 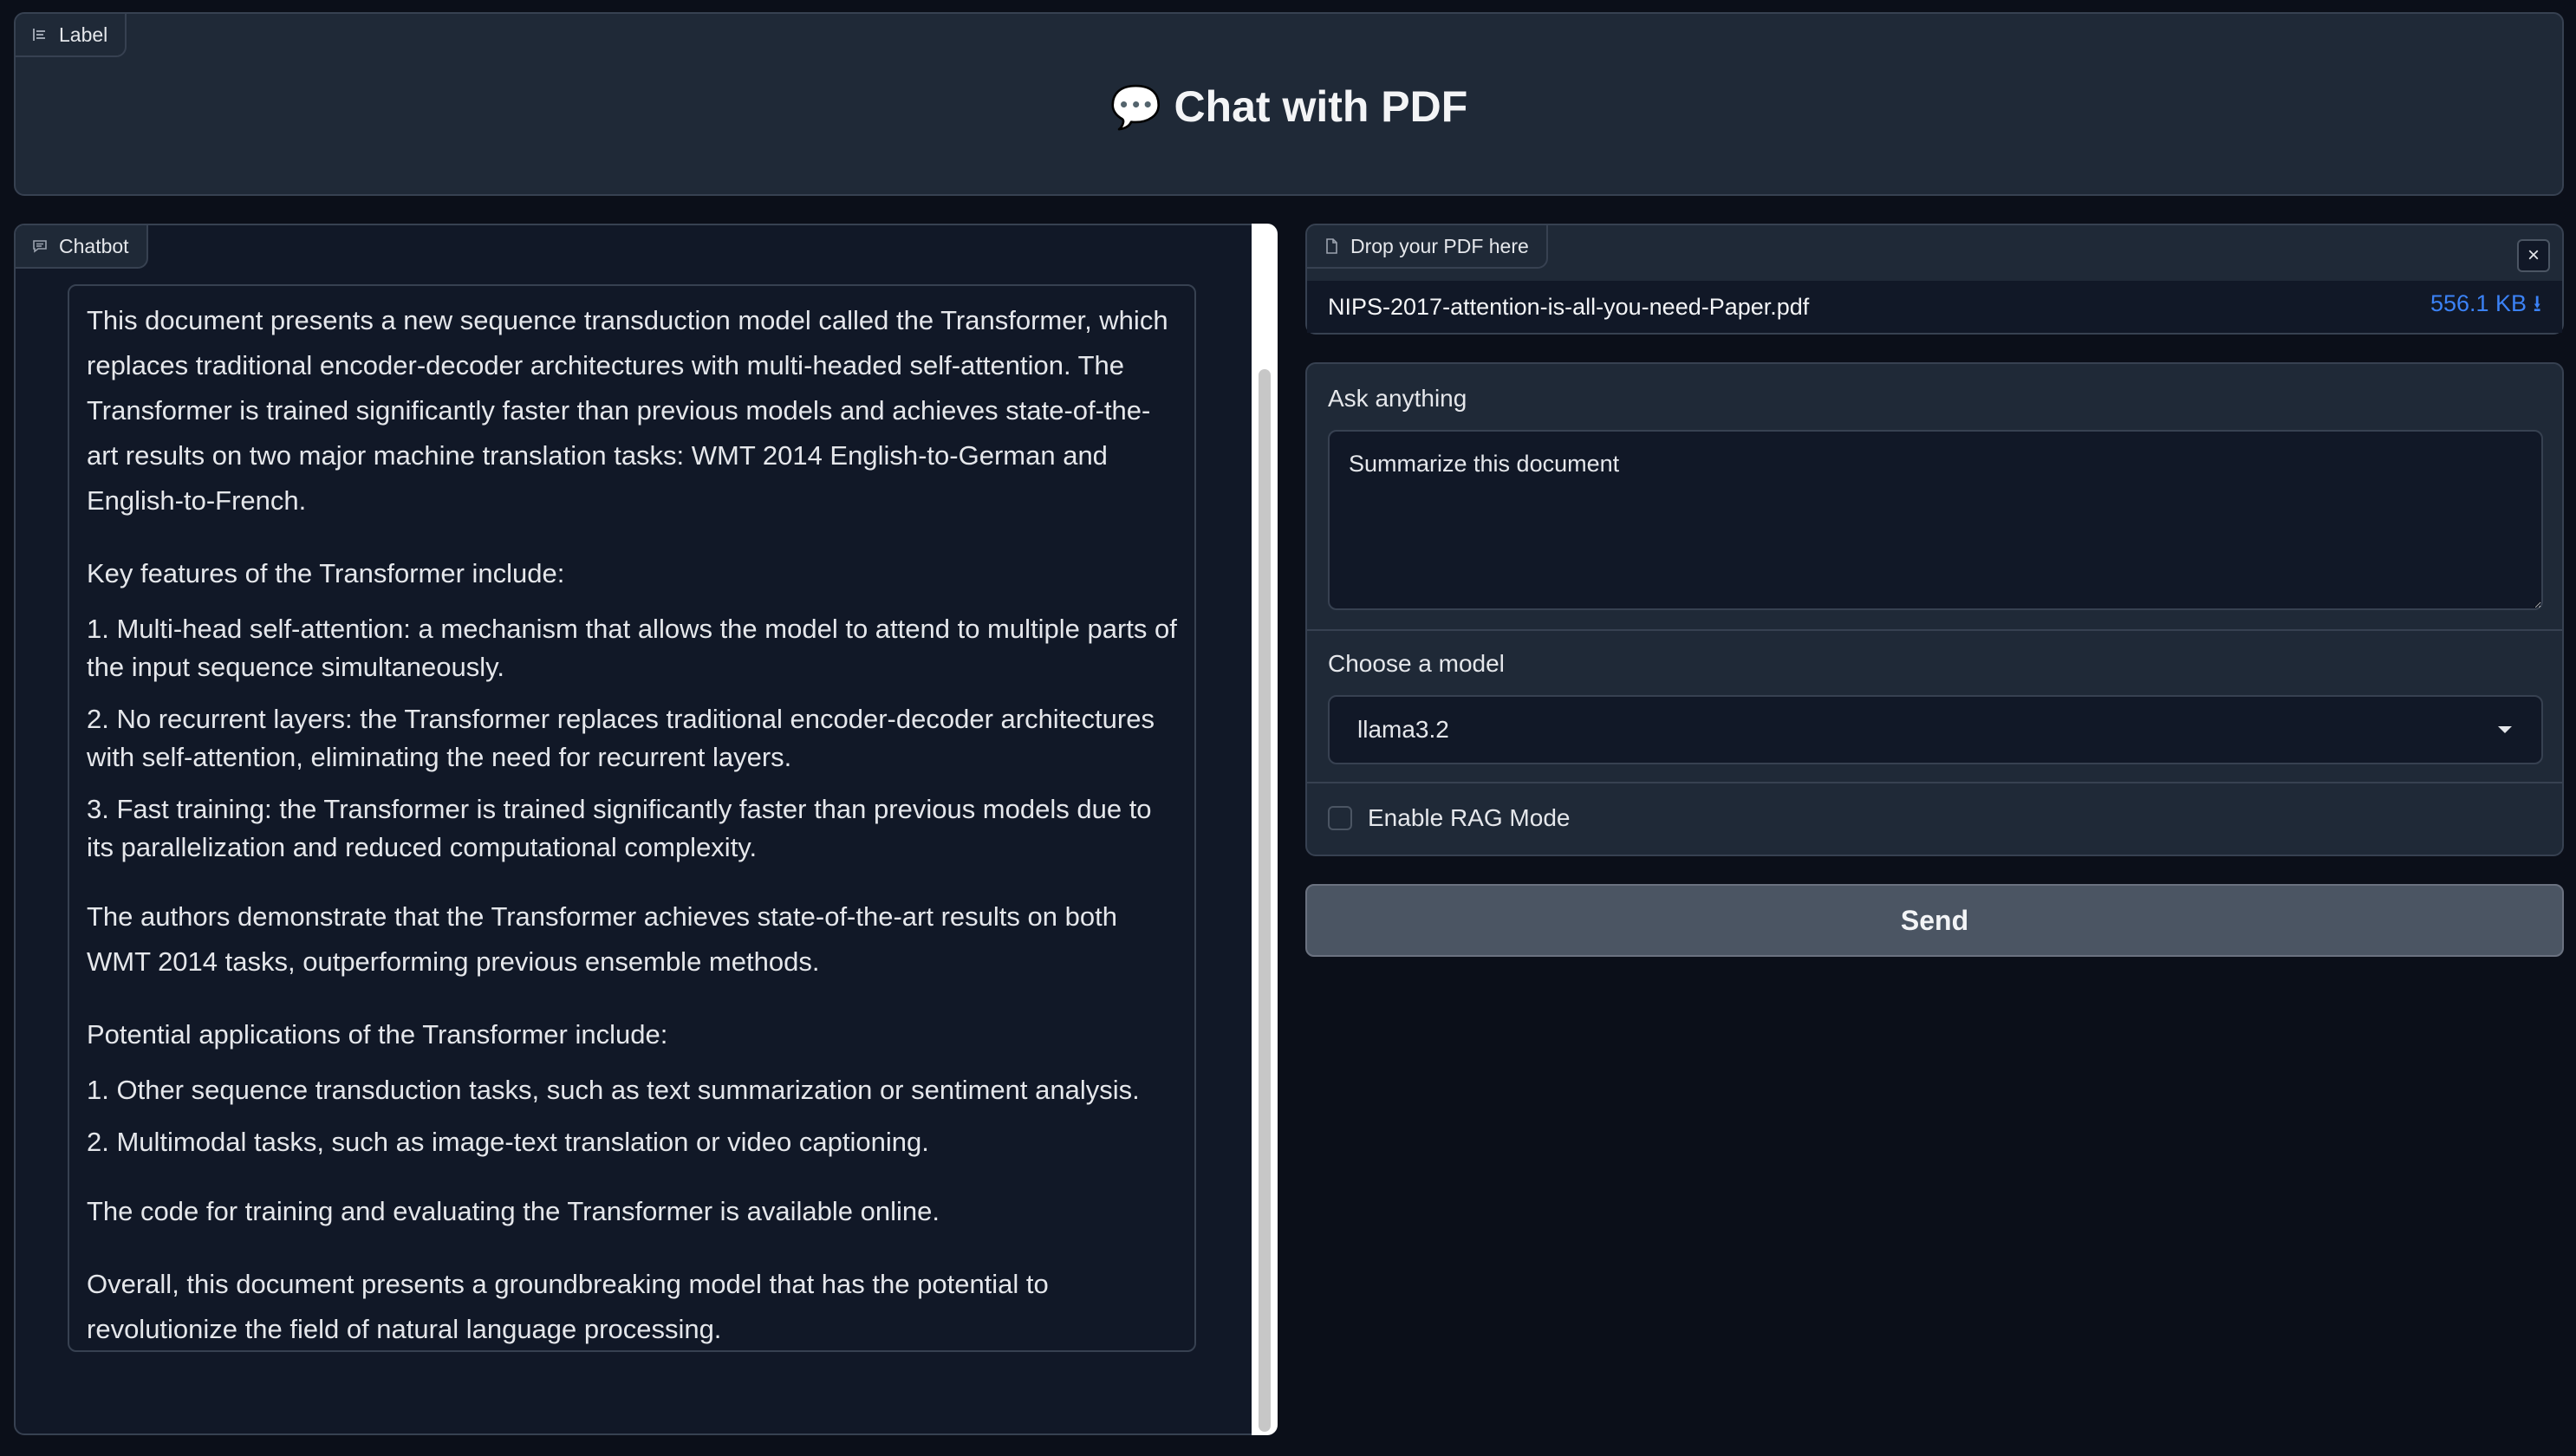 I want to click on pdf-upload-tag-text: Drop your PDF here, so click(x=1439, y=245).